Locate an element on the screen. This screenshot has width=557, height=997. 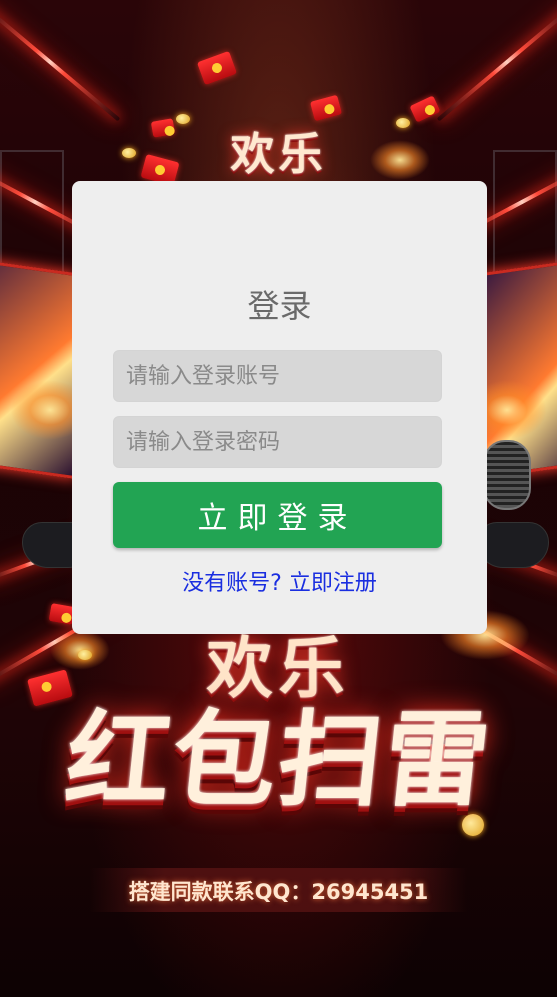
login-title: 登录 is located at coordinates (279, 306).